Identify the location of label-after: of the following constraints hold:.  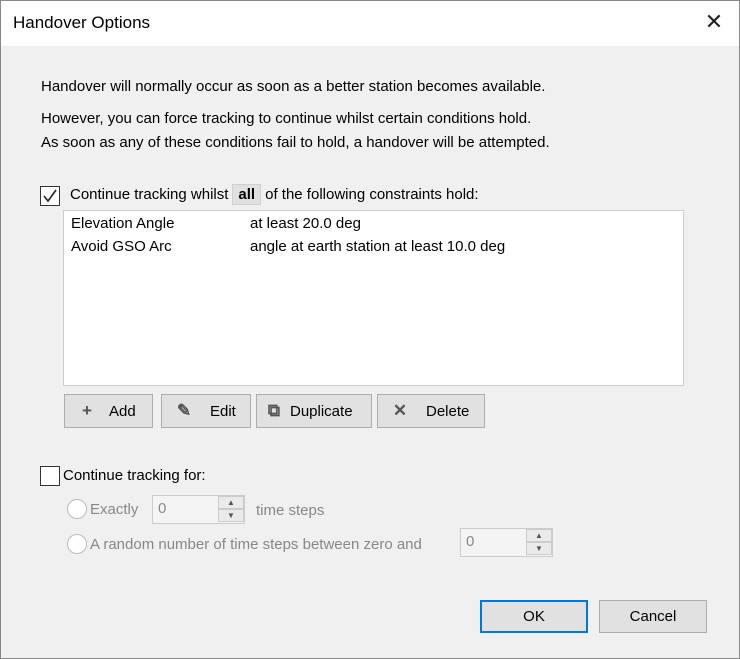
(372, 194).